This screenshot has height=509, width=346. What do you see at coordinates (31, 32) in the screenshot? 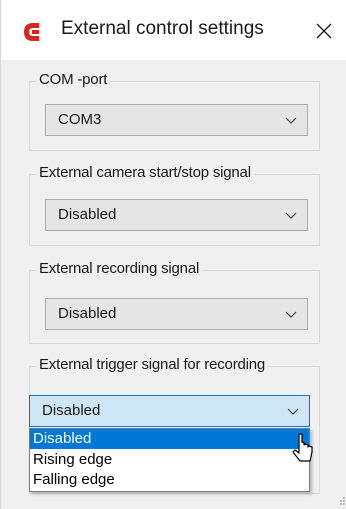
I see `app-logo-icon` at bounding box center [31, 32].